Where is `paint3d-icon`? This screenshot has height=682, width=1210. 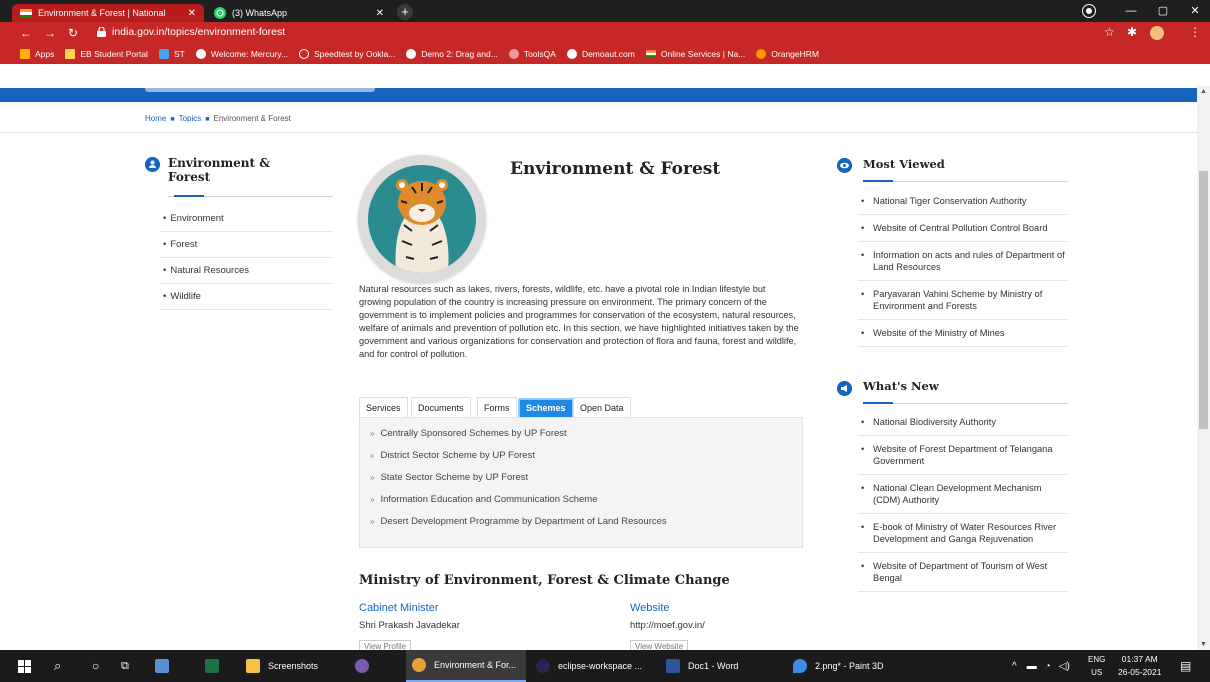
paint3d-icon is located at coordinates (800, 666).